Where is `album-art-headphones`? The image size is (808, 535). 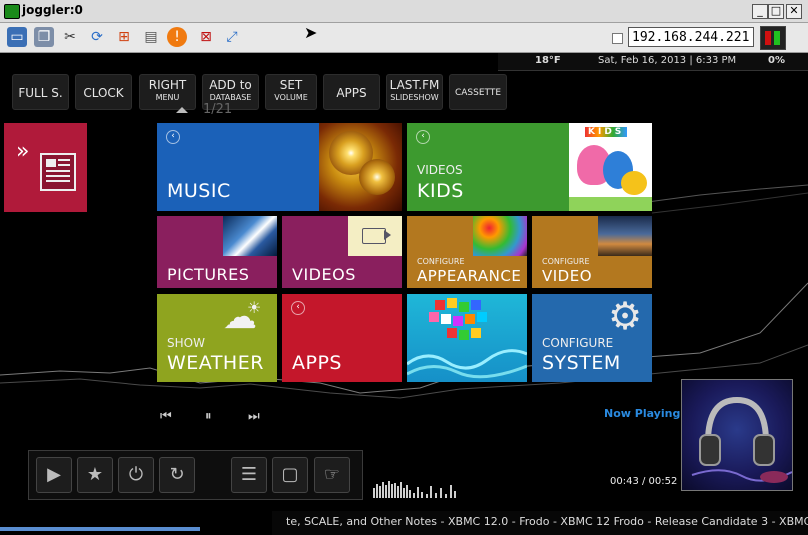
album-art-headphones is located at coordinates (737, 435).